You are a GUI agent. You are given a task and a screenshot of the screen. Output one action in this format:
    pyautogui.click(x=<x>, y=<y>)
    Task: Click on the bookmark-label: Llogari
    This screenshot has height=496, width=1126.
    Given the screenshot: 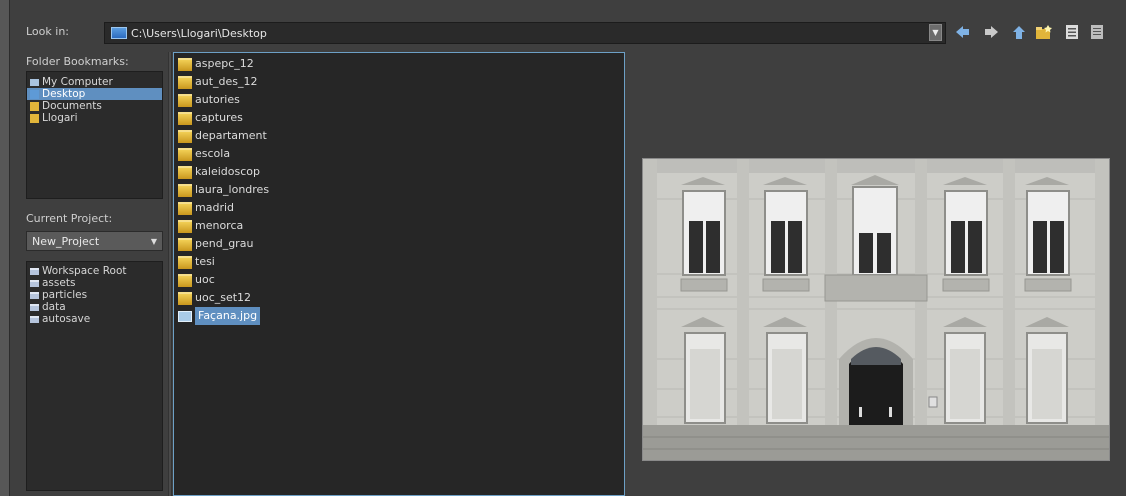 What is the action you would take?
    pyautogui.click(x=60, y=118)
    